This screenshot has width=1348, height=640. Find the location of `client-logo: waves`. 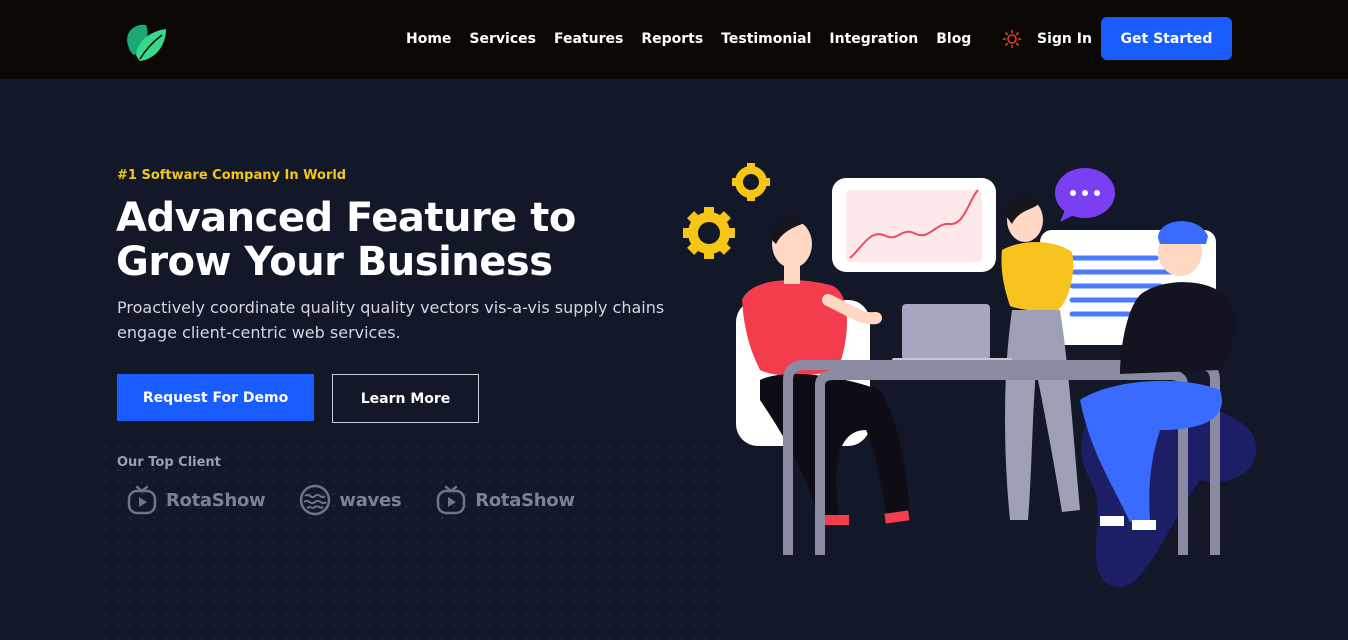

client-logo: waves is located at coordinates (350, 500).